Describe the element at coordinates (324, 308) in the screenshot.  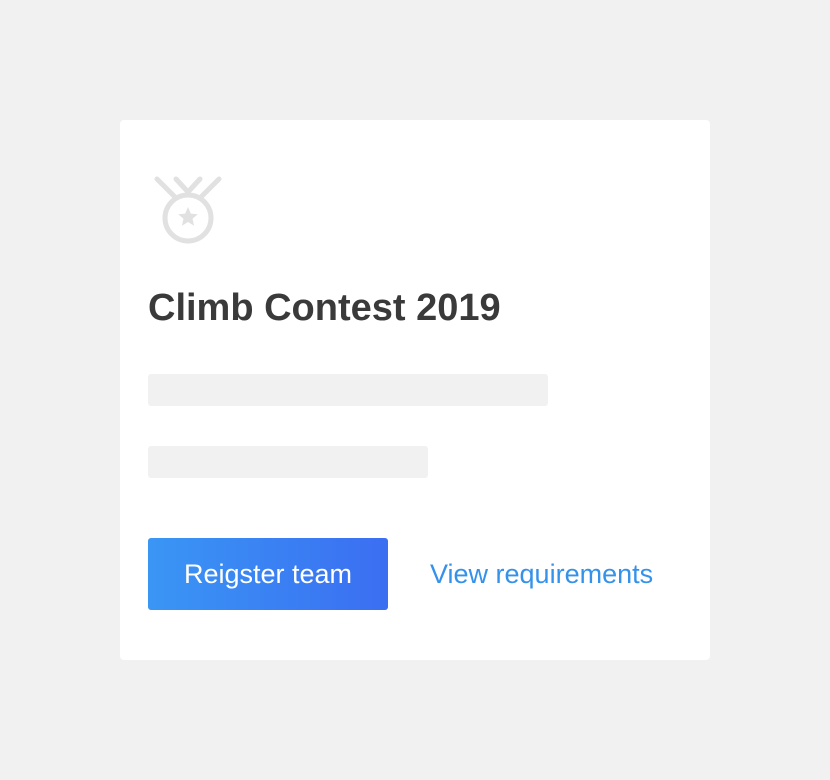
I see `contest-title: Climb Contest 2019` at that location.